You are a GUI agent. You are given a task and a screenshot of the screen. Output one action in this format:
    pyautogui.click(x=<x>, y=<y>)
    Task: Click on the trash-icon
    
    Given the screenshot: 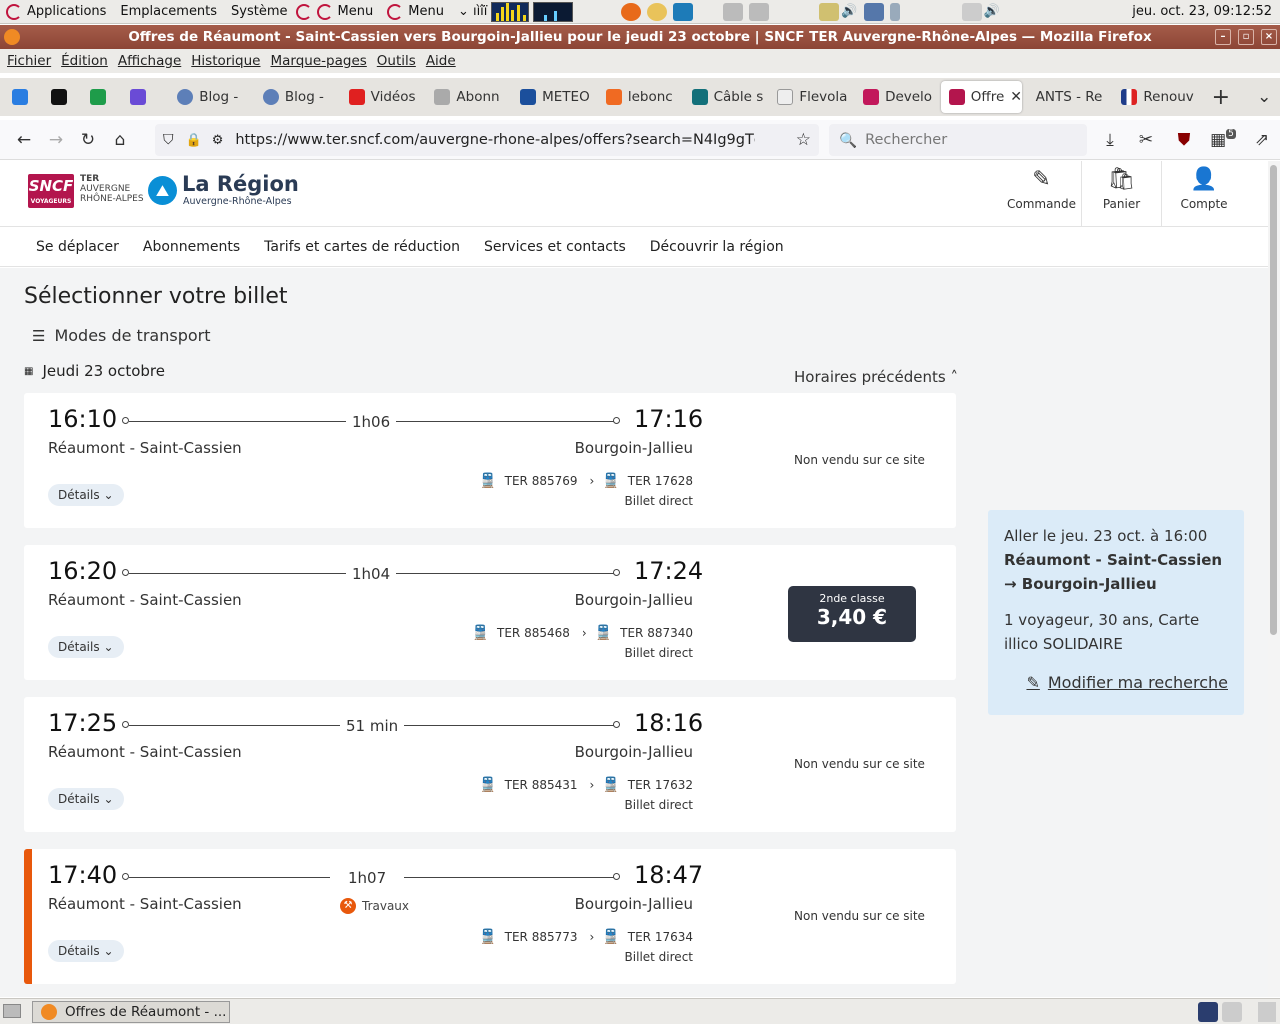 What is the action you would take?
    pyautogui.click(x=1267, y=1012)
    